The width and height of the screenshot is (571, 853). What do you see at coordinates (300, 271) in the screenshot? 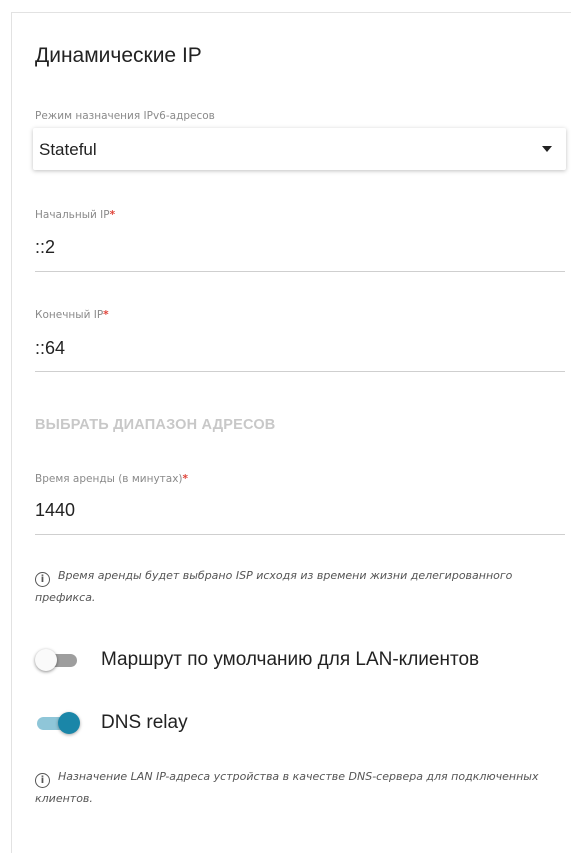
I see `start-ip-underline` at bounding box center [300, 271].